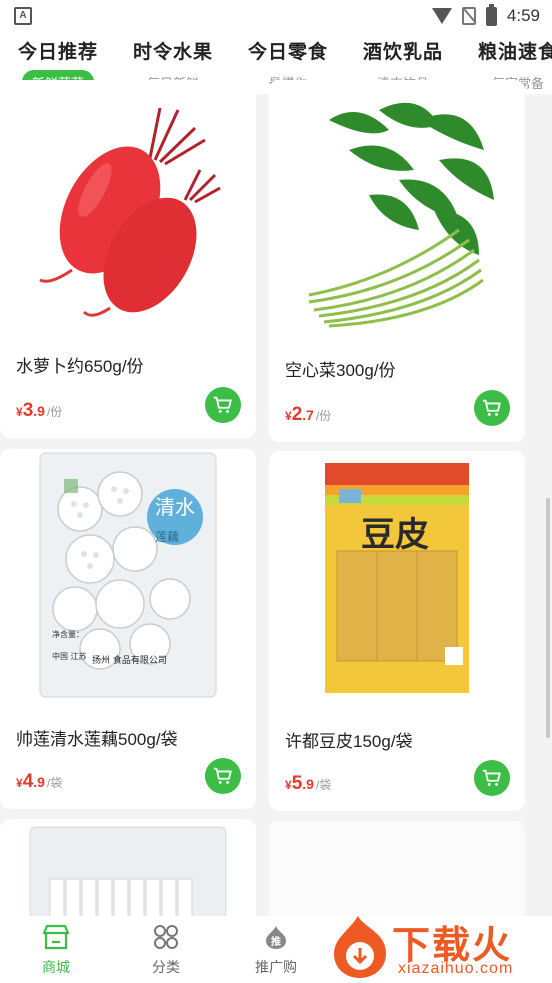 The image size is (552, 983). What do you see at coordinates (23, 16) in the screenshot?
I see `app-notification-icon: A` at bounding box center [23, 16].